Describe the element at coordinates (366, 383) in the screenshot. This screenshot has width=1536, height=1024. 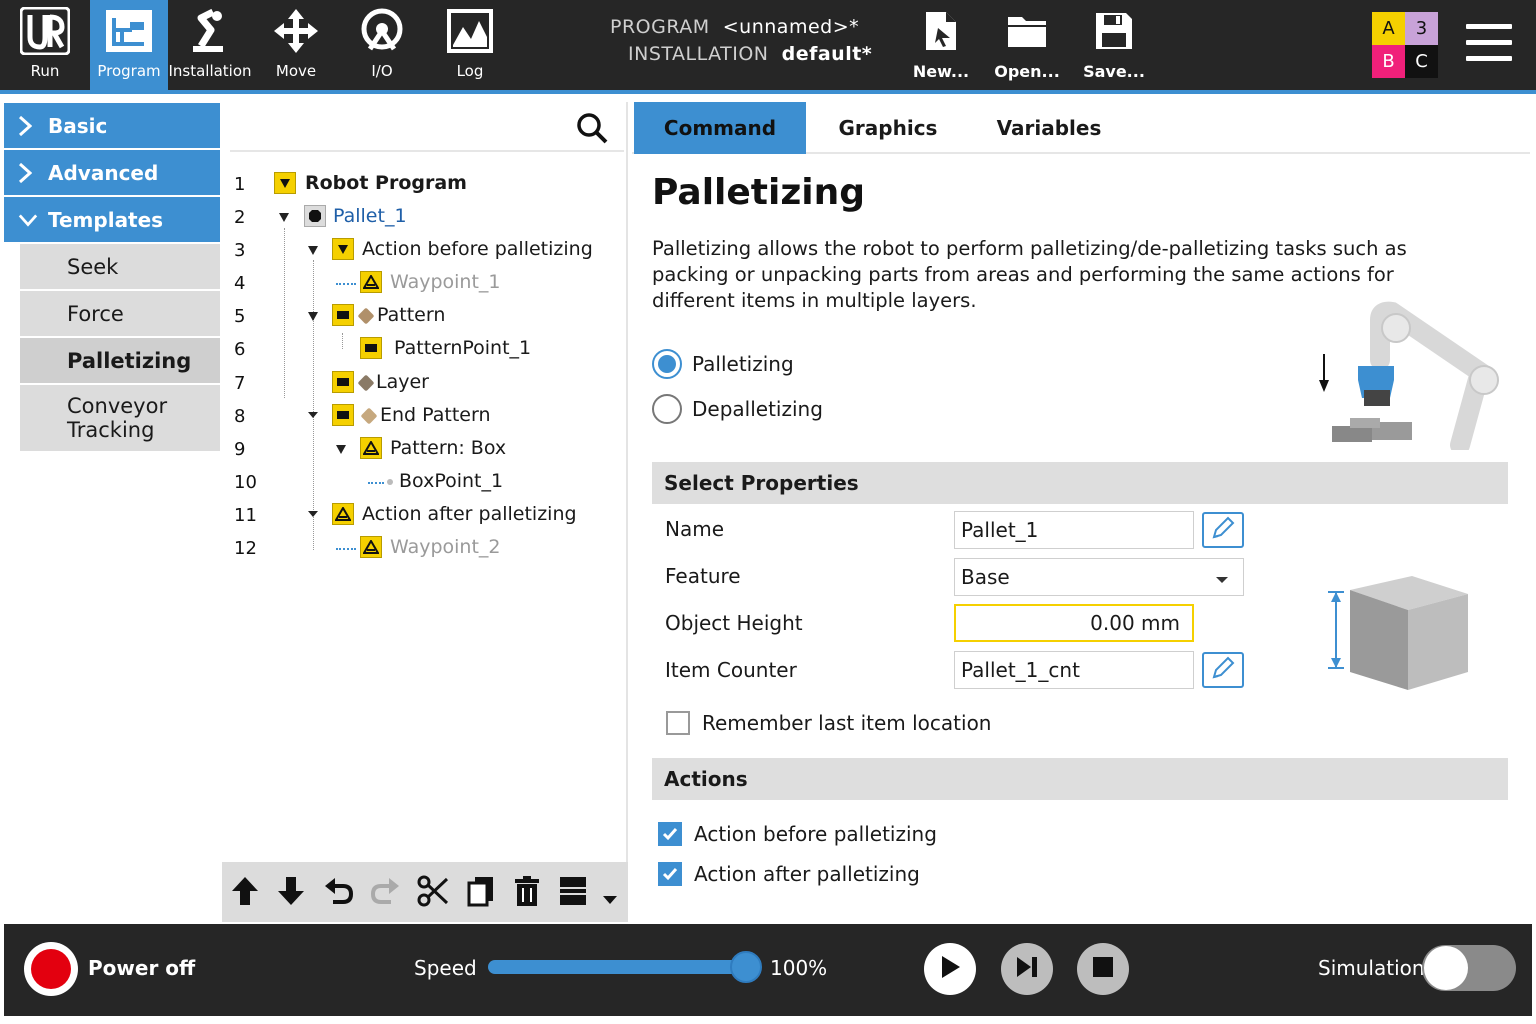
I see `layer-diamond-icon` at that location.